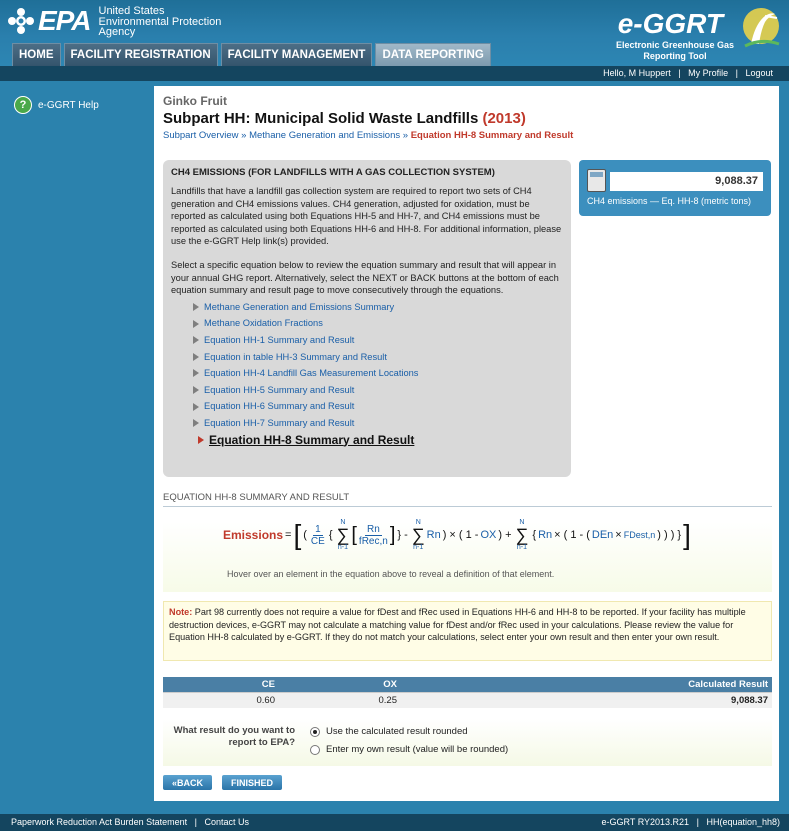  I want to click on eq-emissions: Emissions, so click(253, 535).